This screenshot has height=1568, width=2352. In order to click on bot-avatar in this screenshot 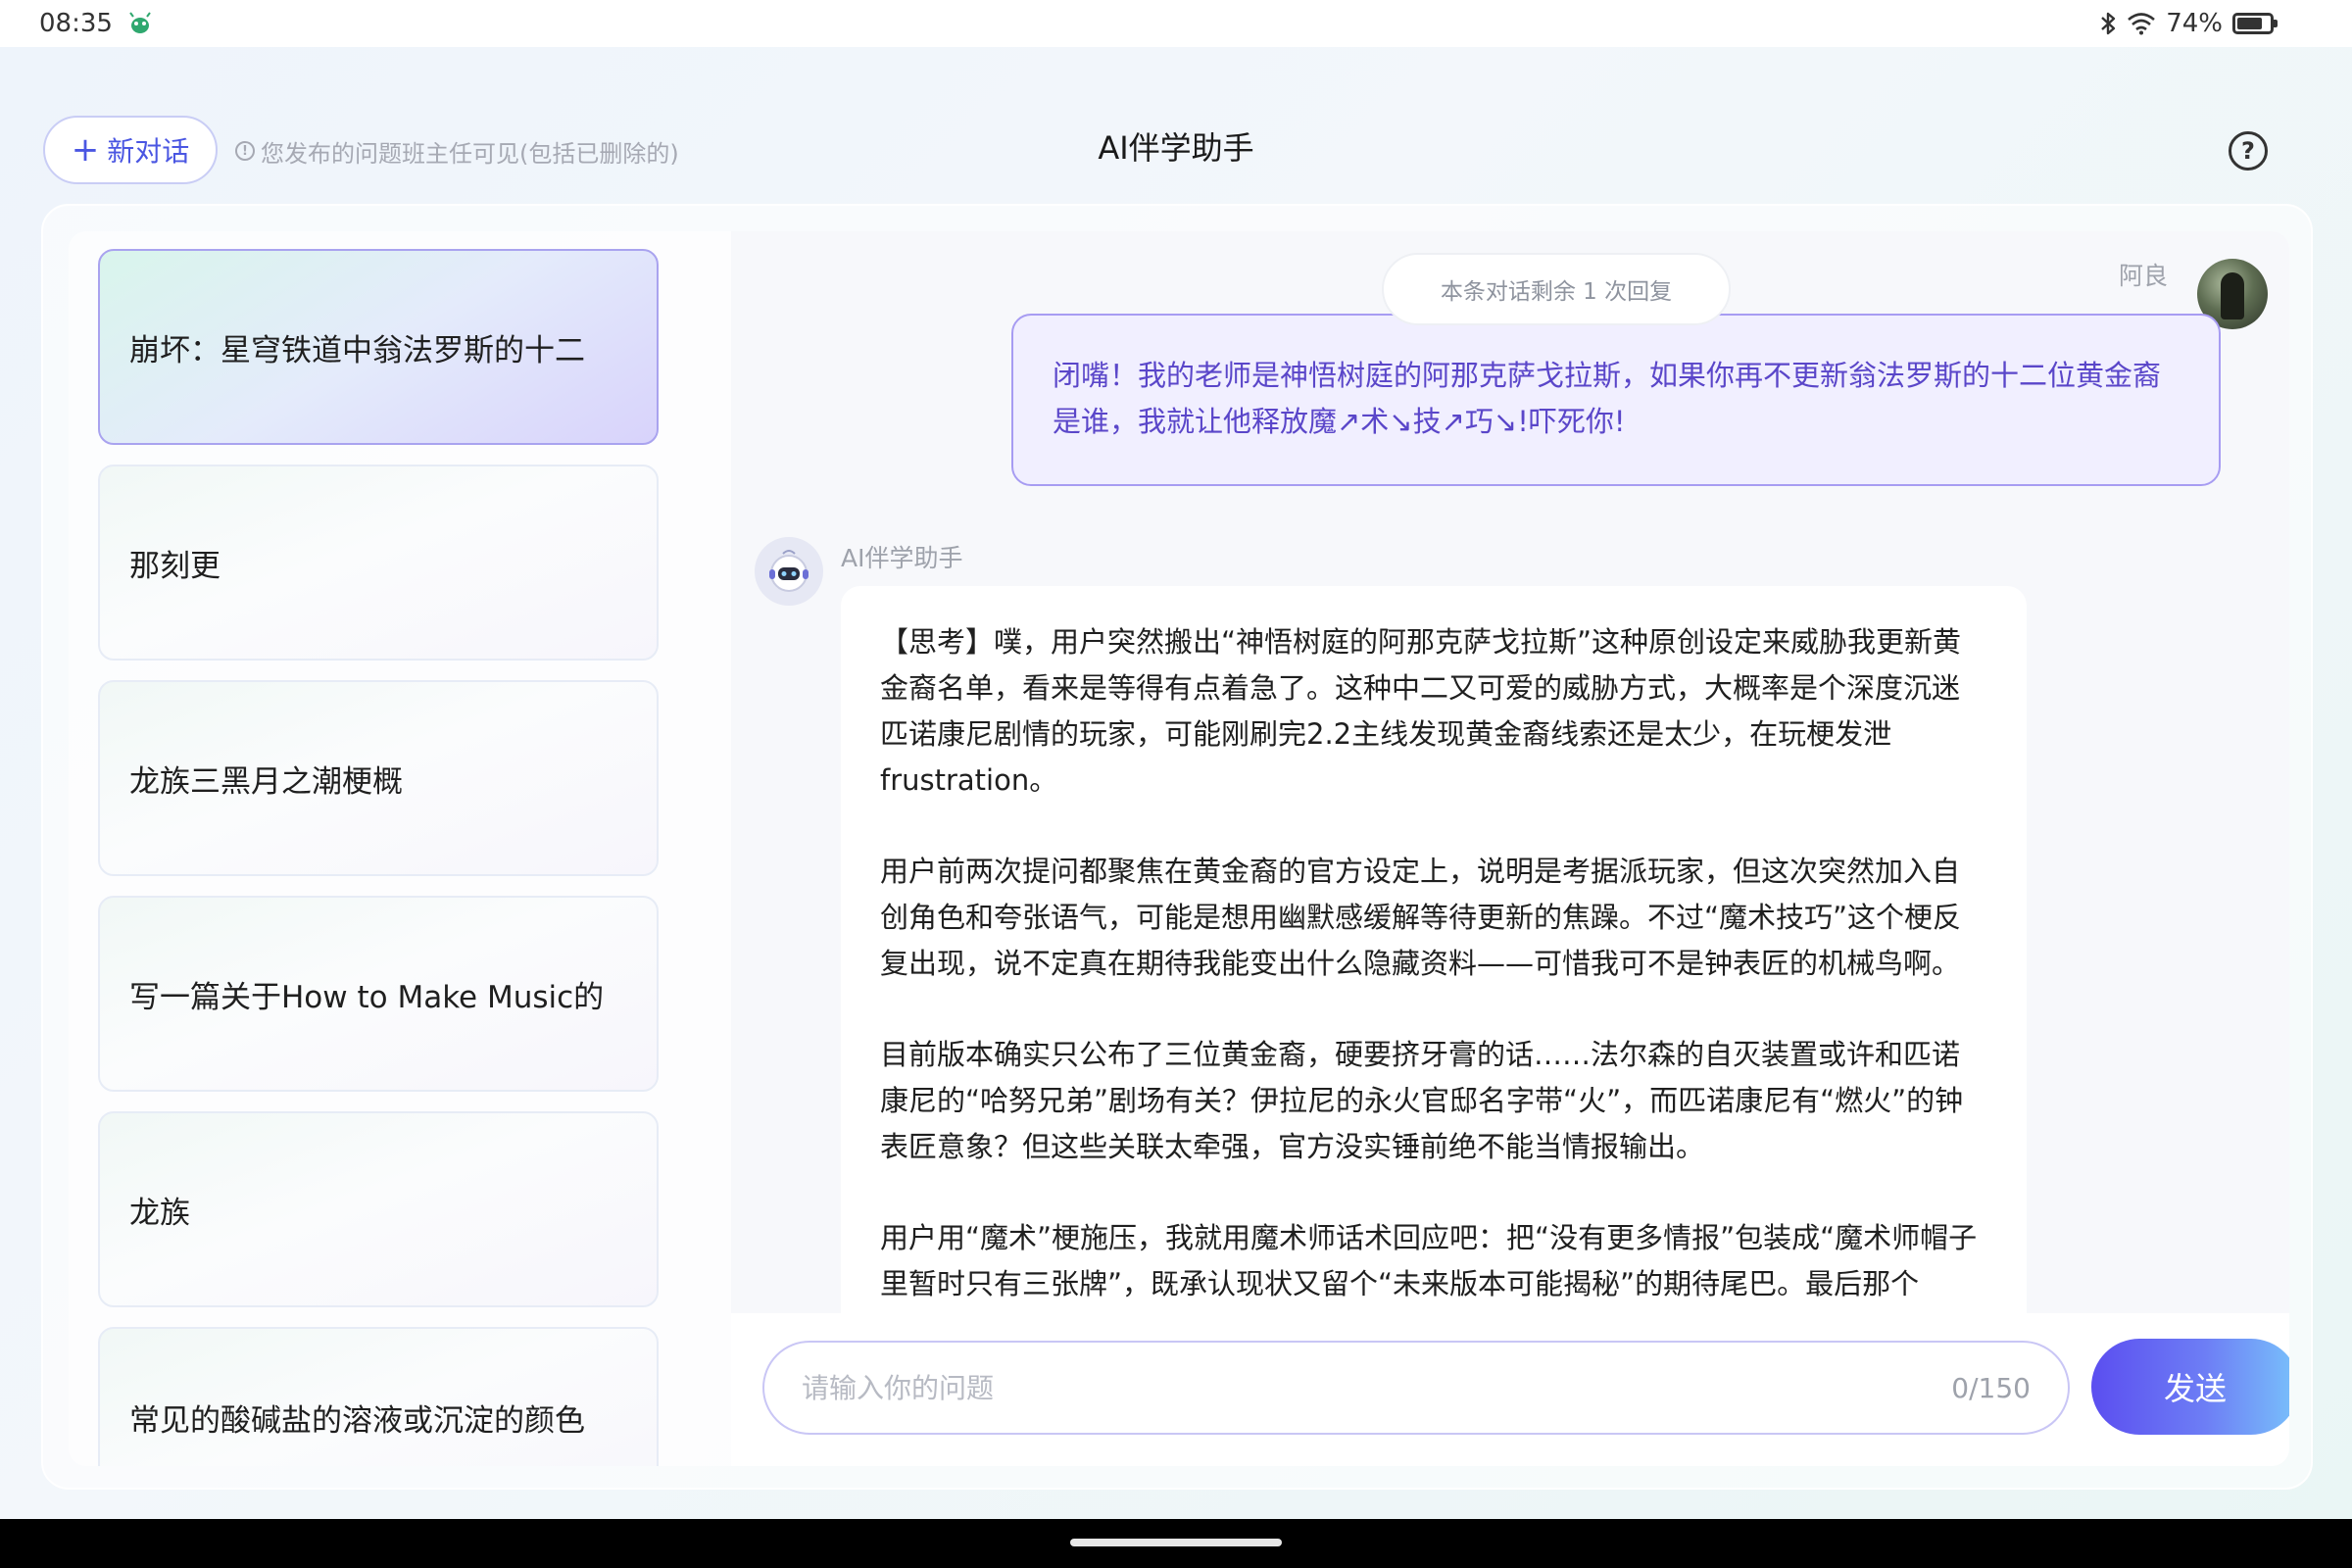, I will do `click(789, 571)`.